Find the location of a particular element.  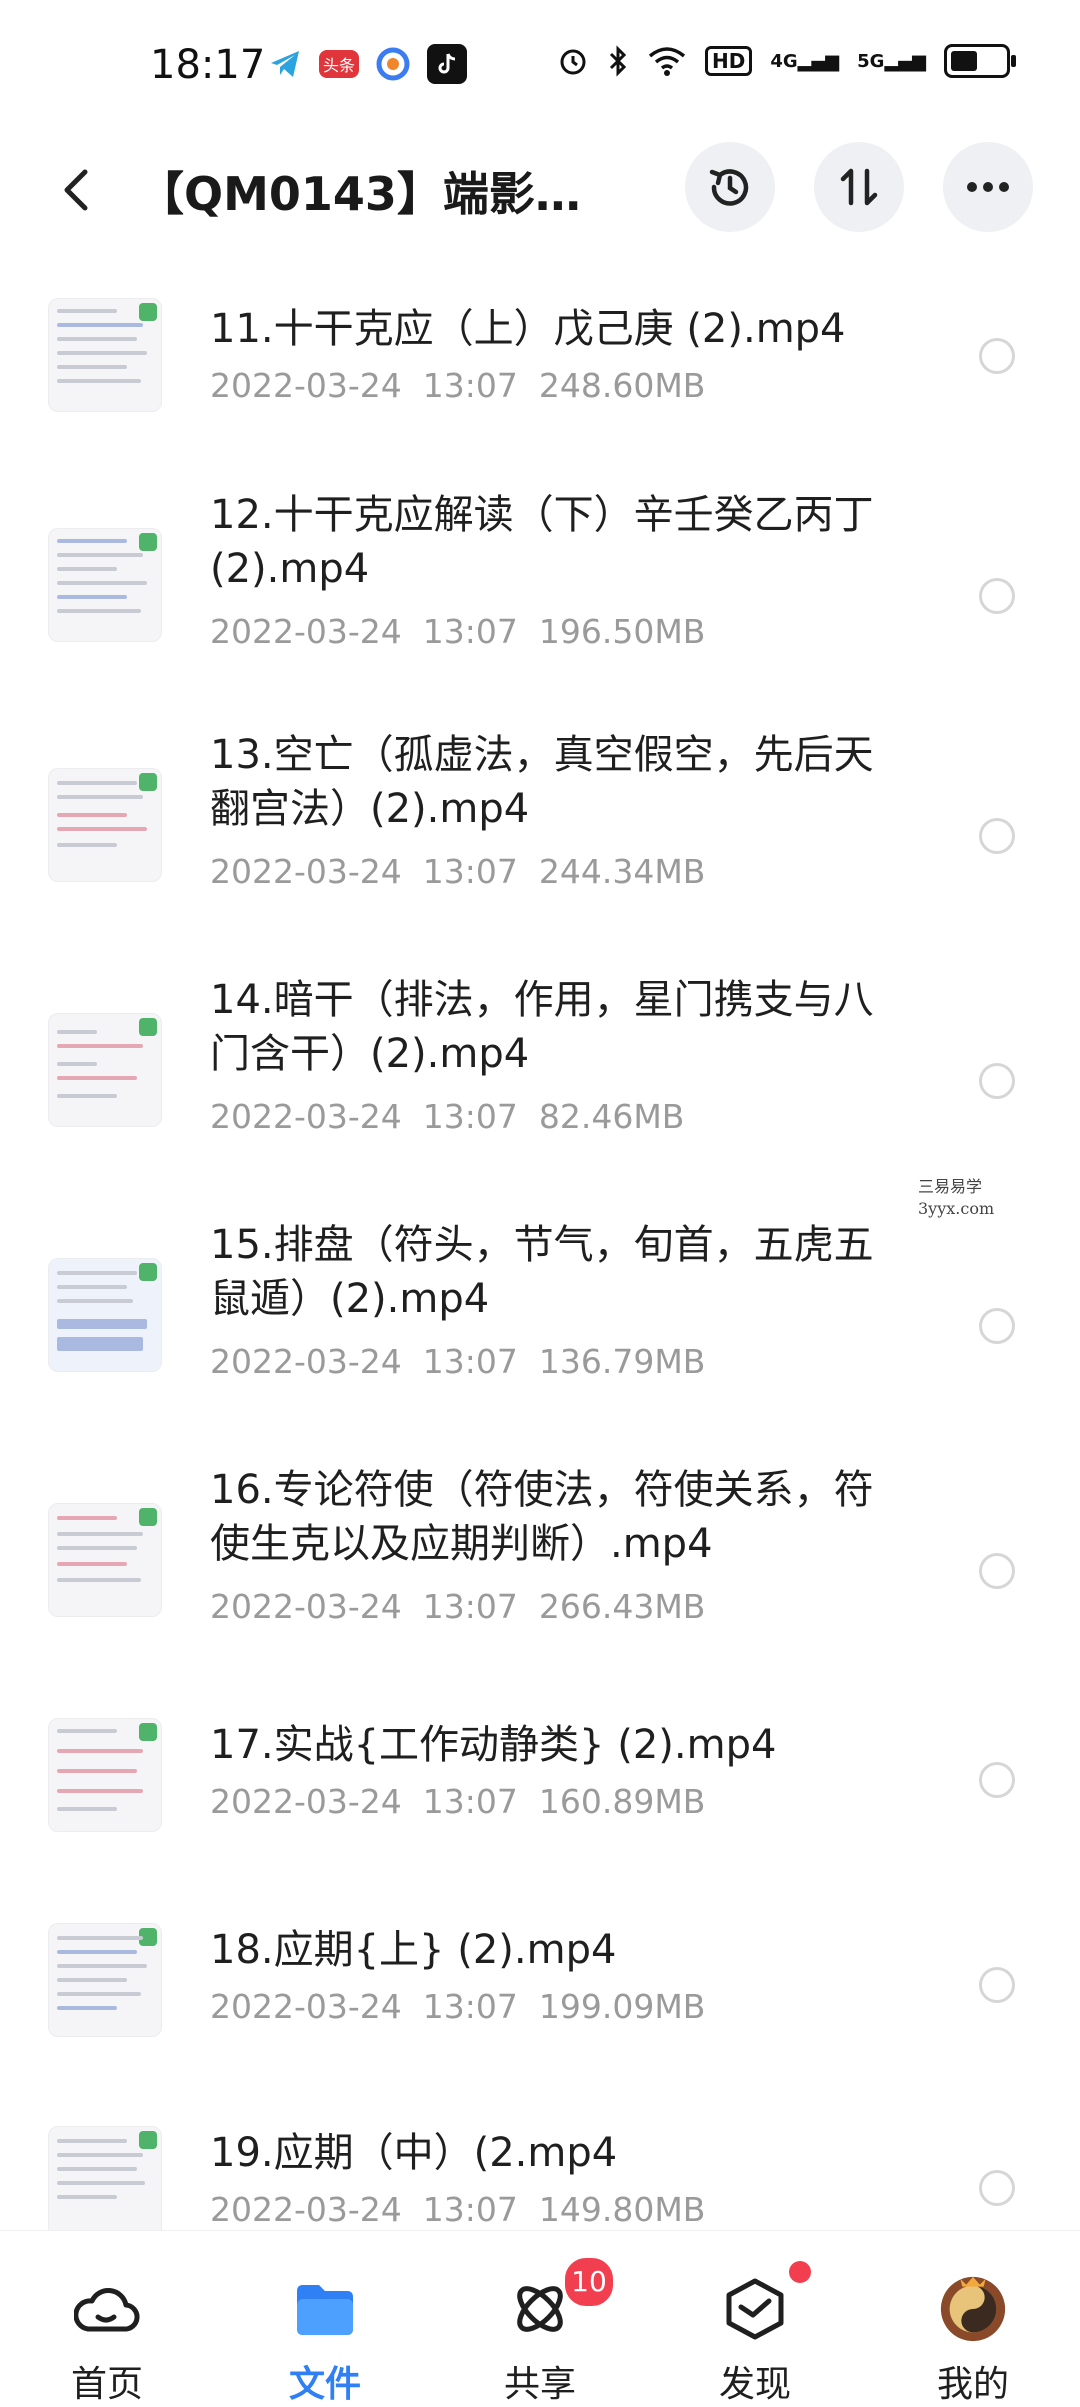

signal-5g-icon: 5G▂▄▆ is located at coordinates (891, 61).